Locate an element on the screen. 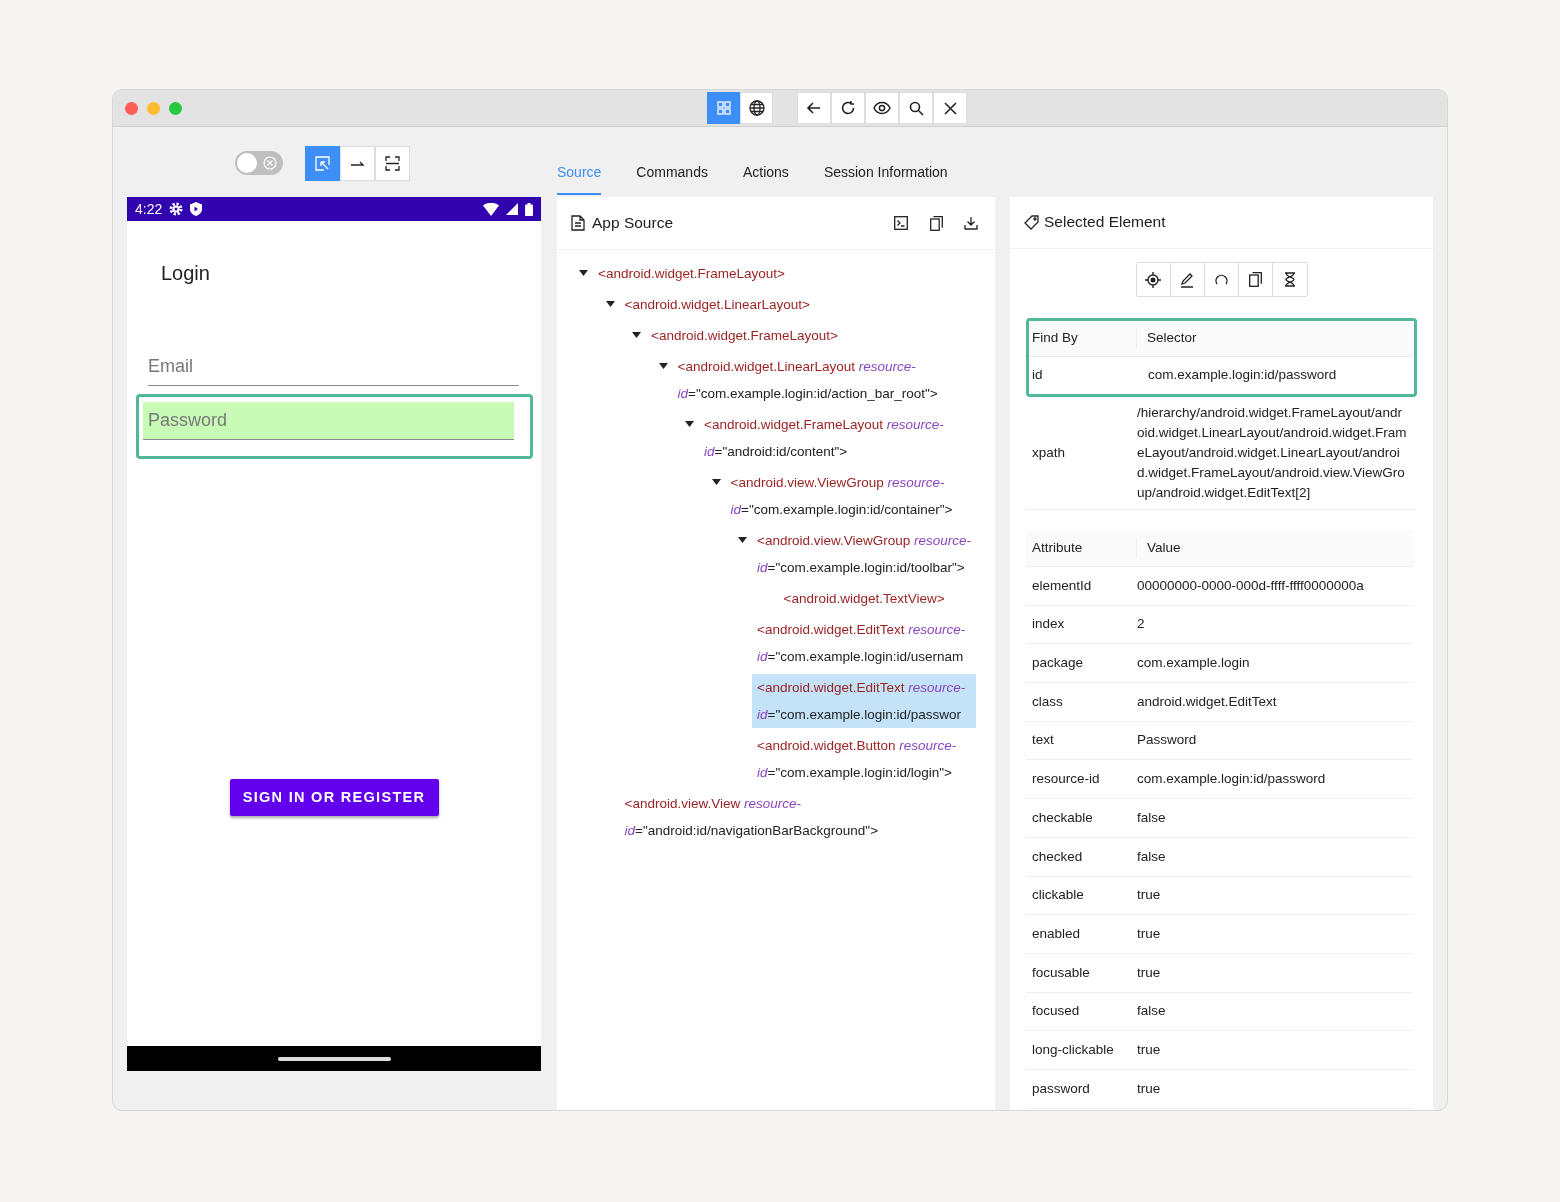 This screenshot has height=1202, width=1560. back-button is located at coordinates (814, 108).